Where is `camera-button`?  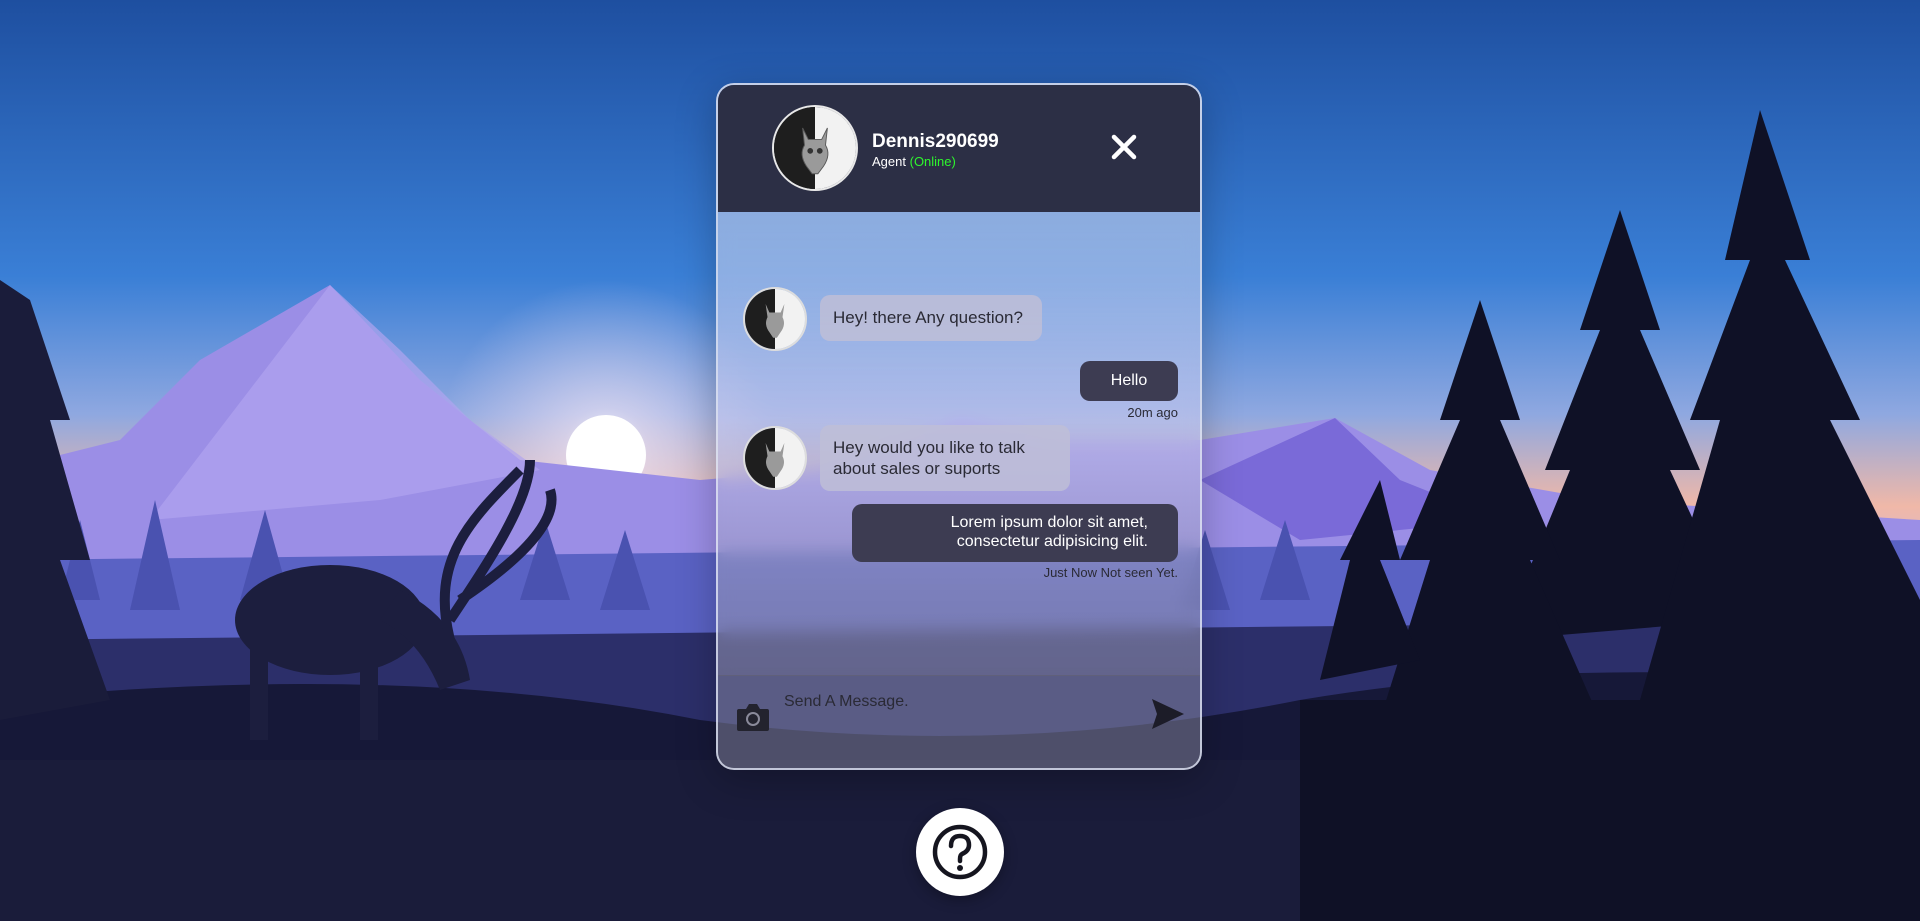
camera-button is located at coordinates (753, 717).